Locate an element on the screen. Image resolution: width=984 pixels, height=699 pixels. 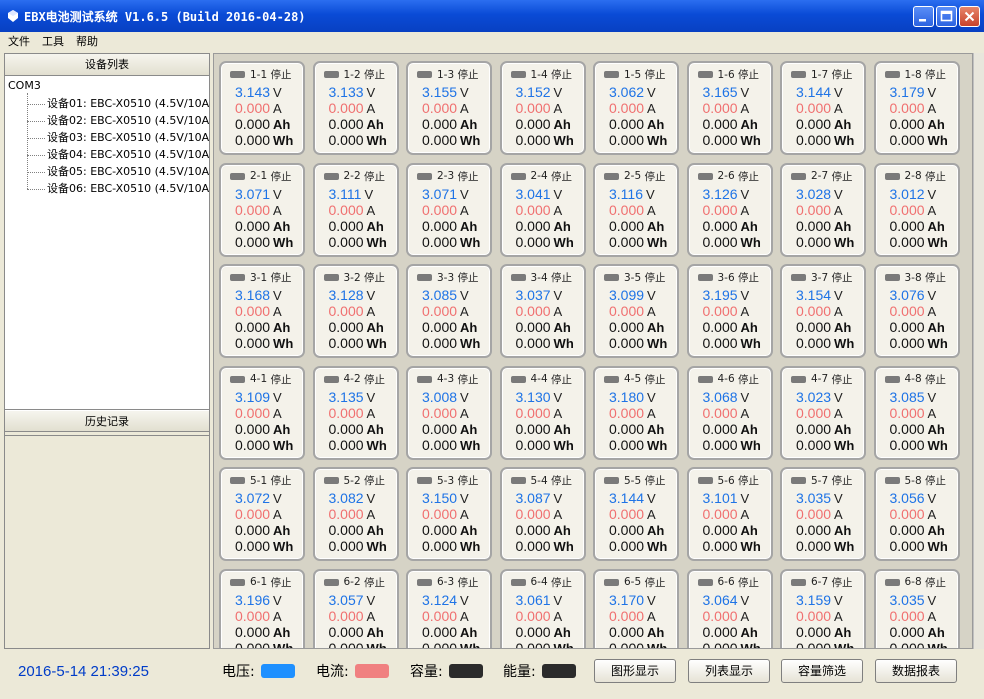
channel-cell: 3-6 停止 3.195 V 0.000 A 0.000 Ah 0.000 Wh is located at coordinates (729, 311).